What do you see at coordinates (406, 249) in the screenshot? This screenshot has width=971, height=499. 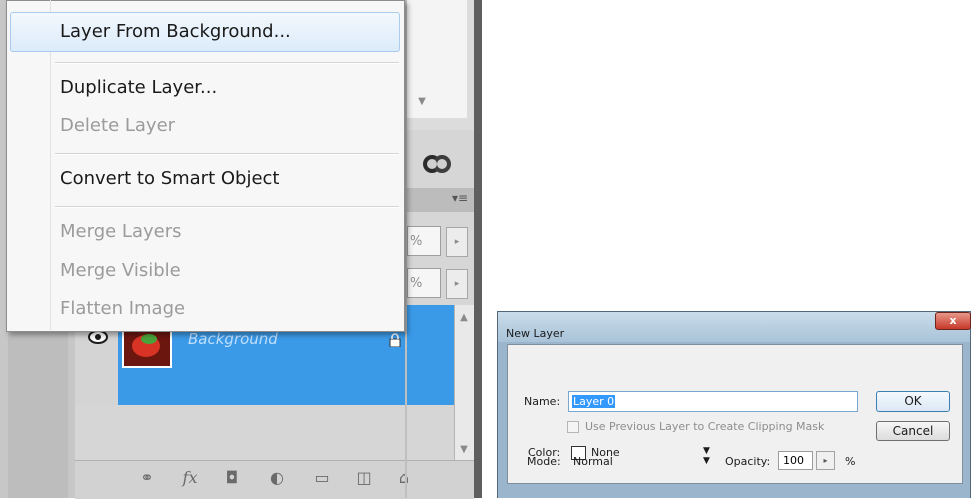 I see `panel-divider` at bounding box center [406, 249].